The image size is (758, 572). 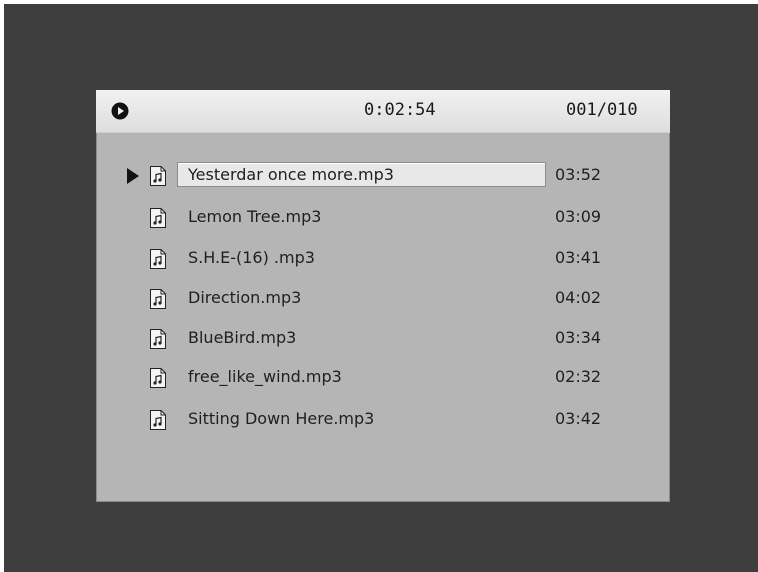 I want to click on play-circle-icon, so click(x=120, y=111).